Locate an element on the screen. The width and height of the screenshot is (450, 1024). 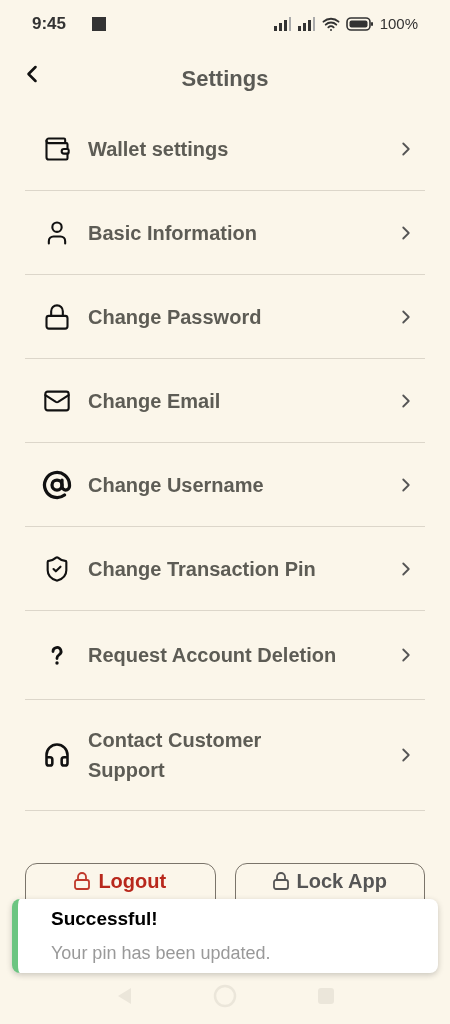
settings-item: Change Transaction Pin is located at coordinates (225, 569).